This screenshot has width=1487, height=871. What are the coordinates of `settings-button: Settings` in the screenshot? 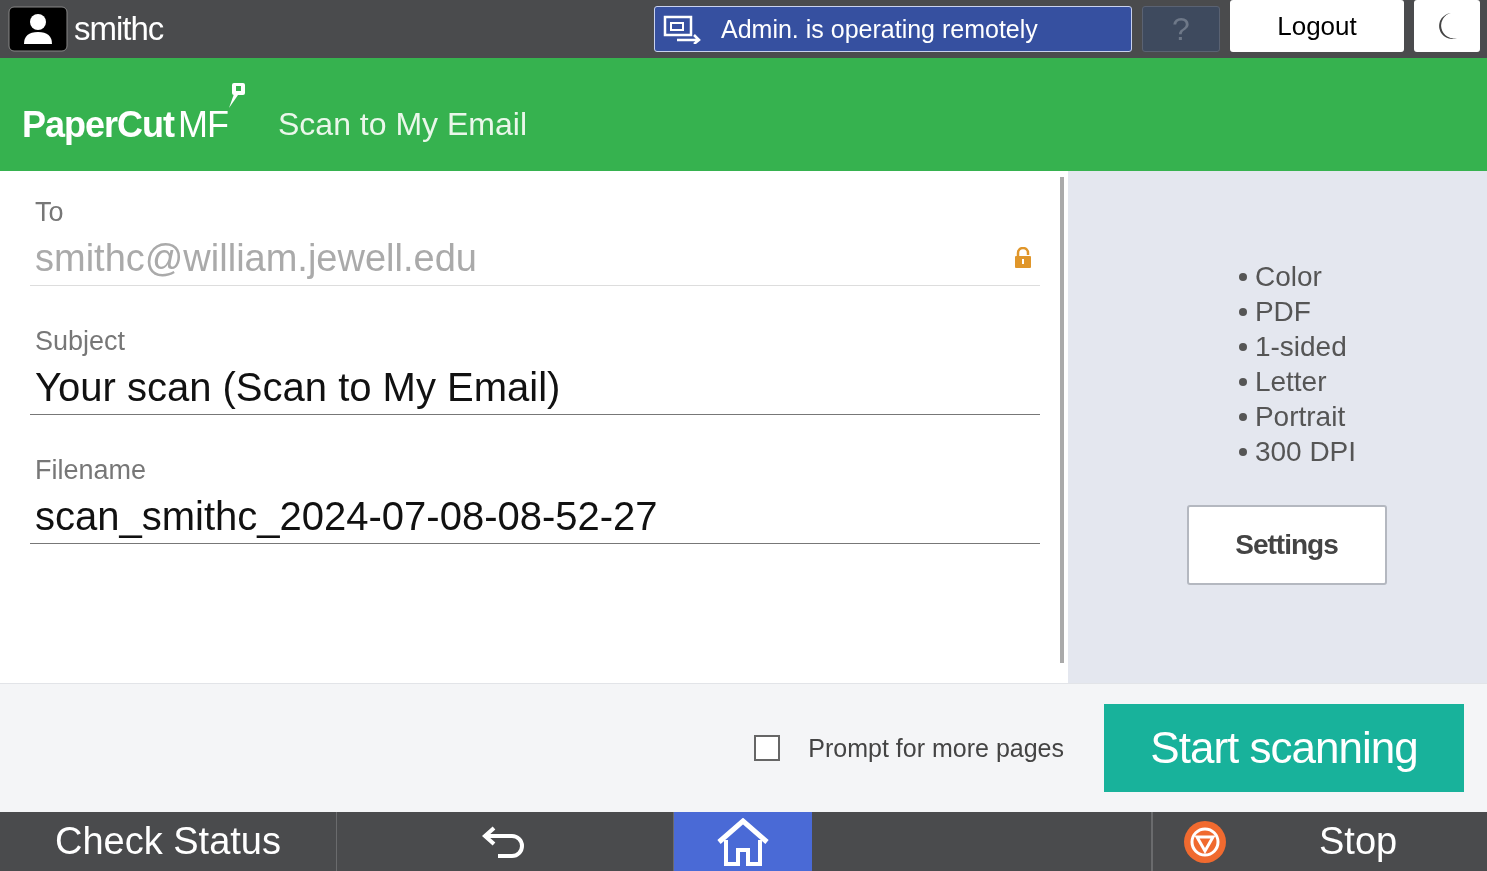 It's located at (1286, 545).